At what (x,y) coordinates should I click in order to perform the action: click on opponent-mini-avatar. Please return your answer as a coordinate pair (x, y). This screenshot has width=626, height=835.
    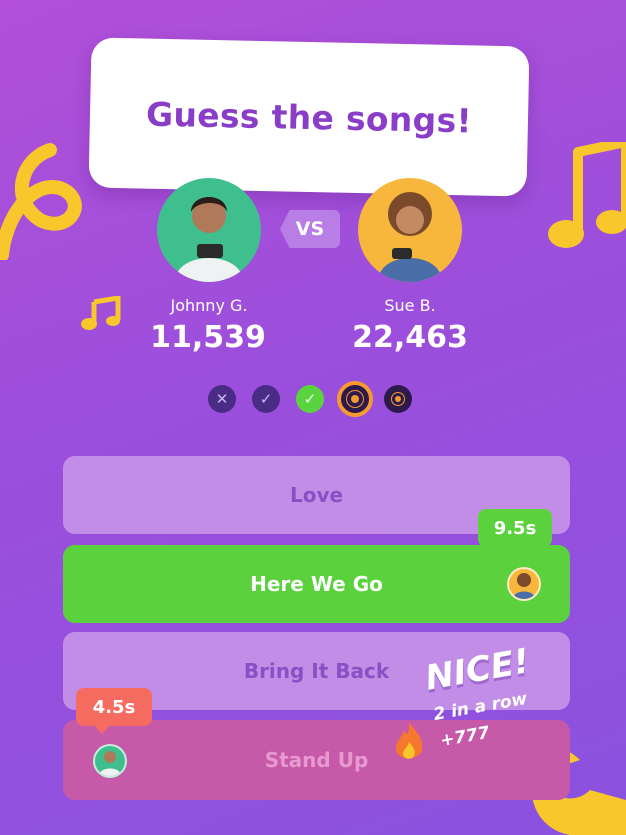
    Looking at the image, I should click on (524, 584).